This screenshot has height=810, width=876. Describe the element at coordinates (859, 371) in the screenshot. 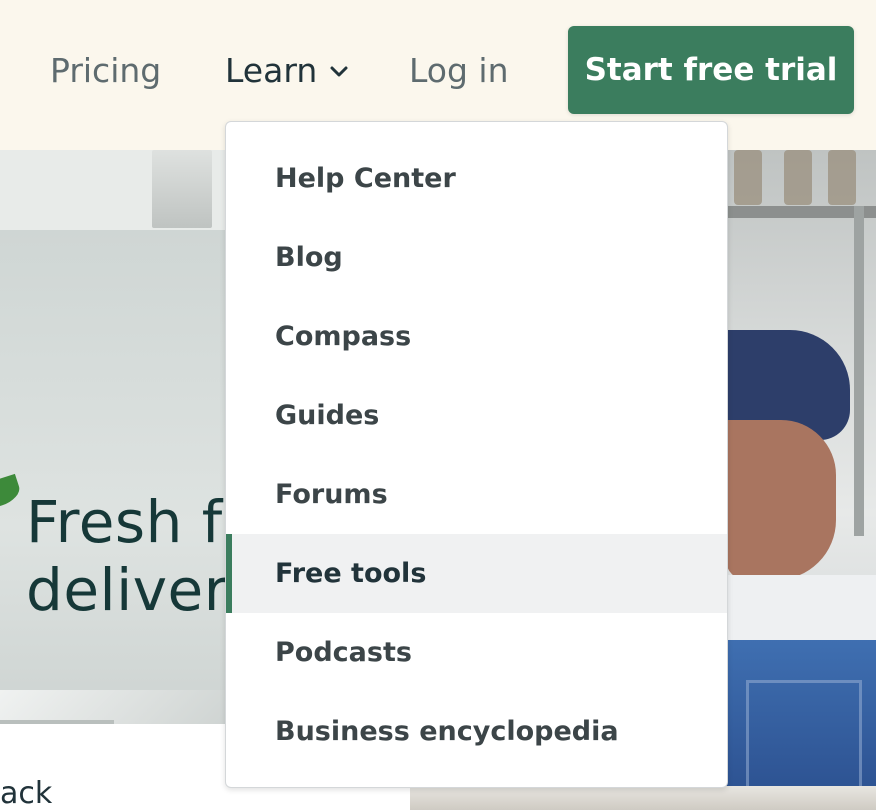

I see `shelf-post-image` at that location.